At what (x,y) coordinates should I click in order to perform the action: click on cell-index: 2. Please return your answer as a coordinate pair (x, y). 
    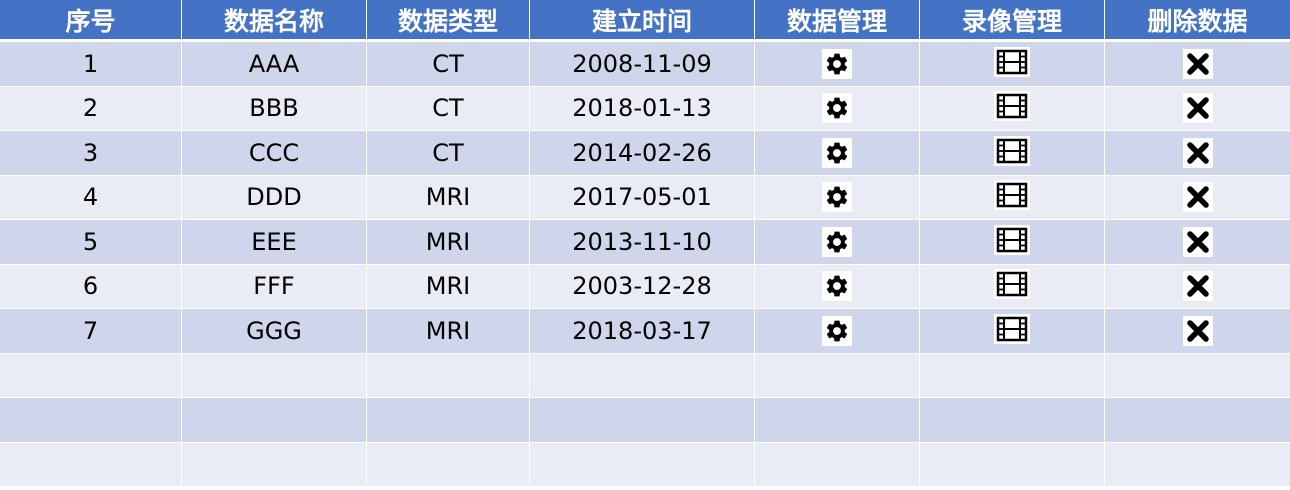
    Looking at the image, I should click on (91, 108).